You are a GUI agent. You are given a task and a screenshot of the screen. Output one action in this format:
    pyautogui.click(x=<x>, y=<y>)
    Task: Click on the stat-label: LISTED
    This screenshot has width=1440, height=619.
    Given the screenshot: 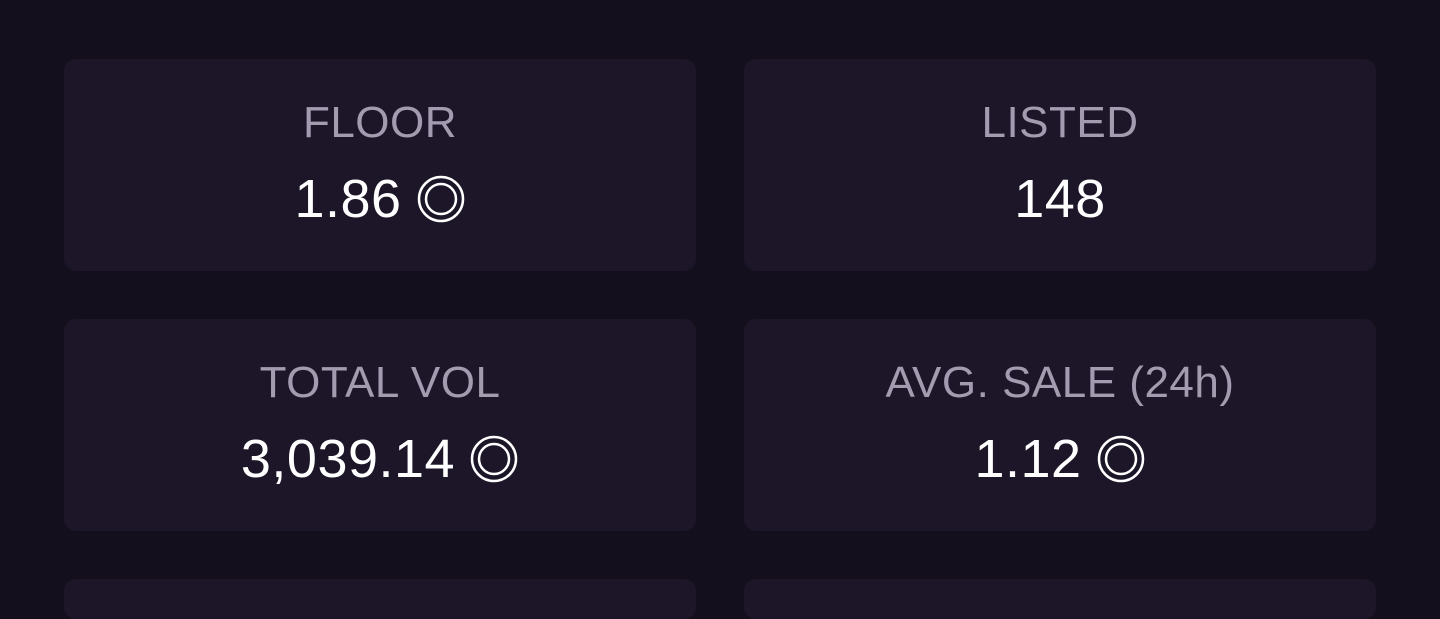 What is the action you would take?
    pyautogui.click(x=1060, y=122)
    